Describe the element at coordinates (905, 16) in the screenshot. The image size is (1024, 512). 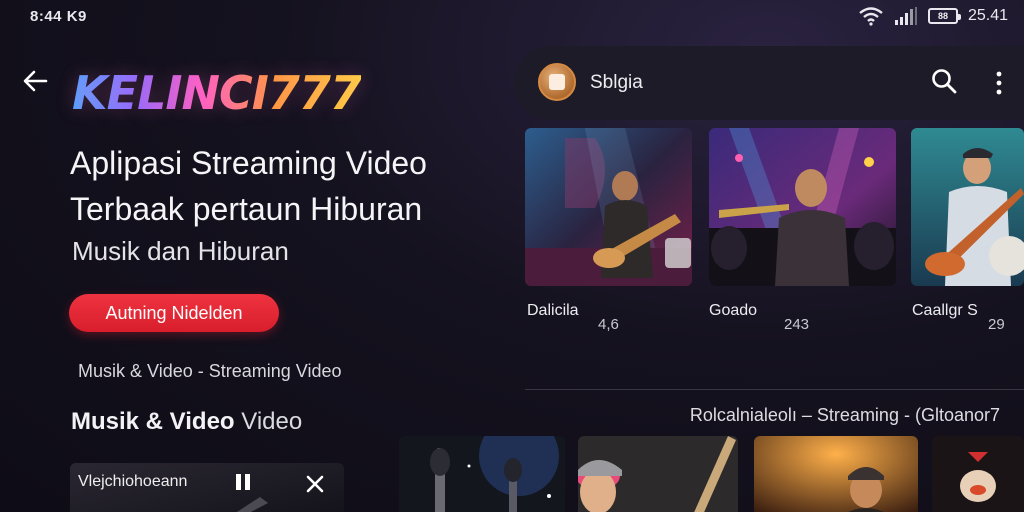
I see `signal-icon` at that location.